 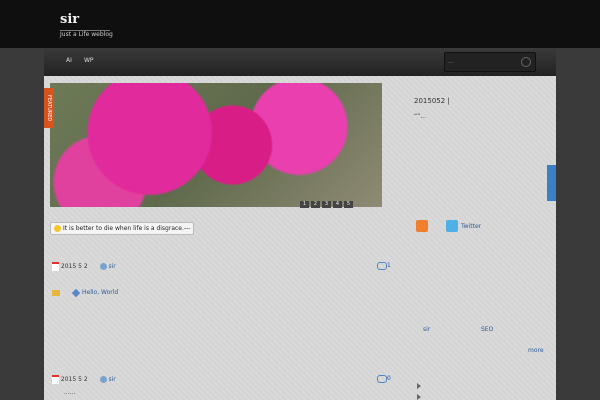 What do you see at coordinates (536, 350) in the screenshot?
I see `more-link: more` at bounding box center [536, 350].